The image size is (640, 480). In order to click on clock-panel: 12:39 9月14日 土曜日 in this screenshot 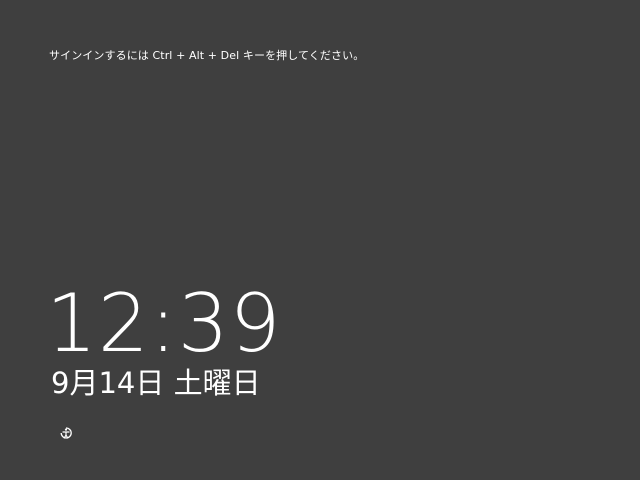, I will do `click(164, 341)`.